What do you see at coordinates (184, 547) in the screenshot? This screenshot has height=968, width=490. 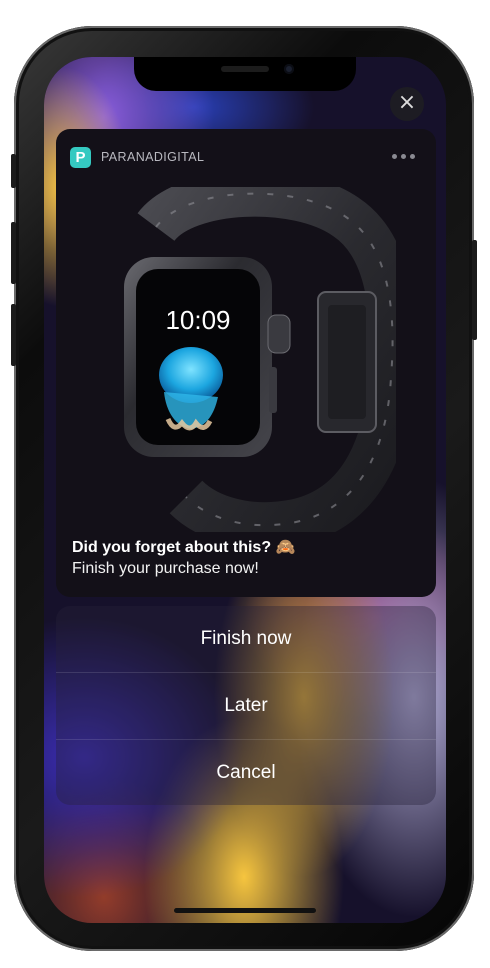 I see `notification-title: Did you forget about this? 🙈` at bounding box center [184, 547].